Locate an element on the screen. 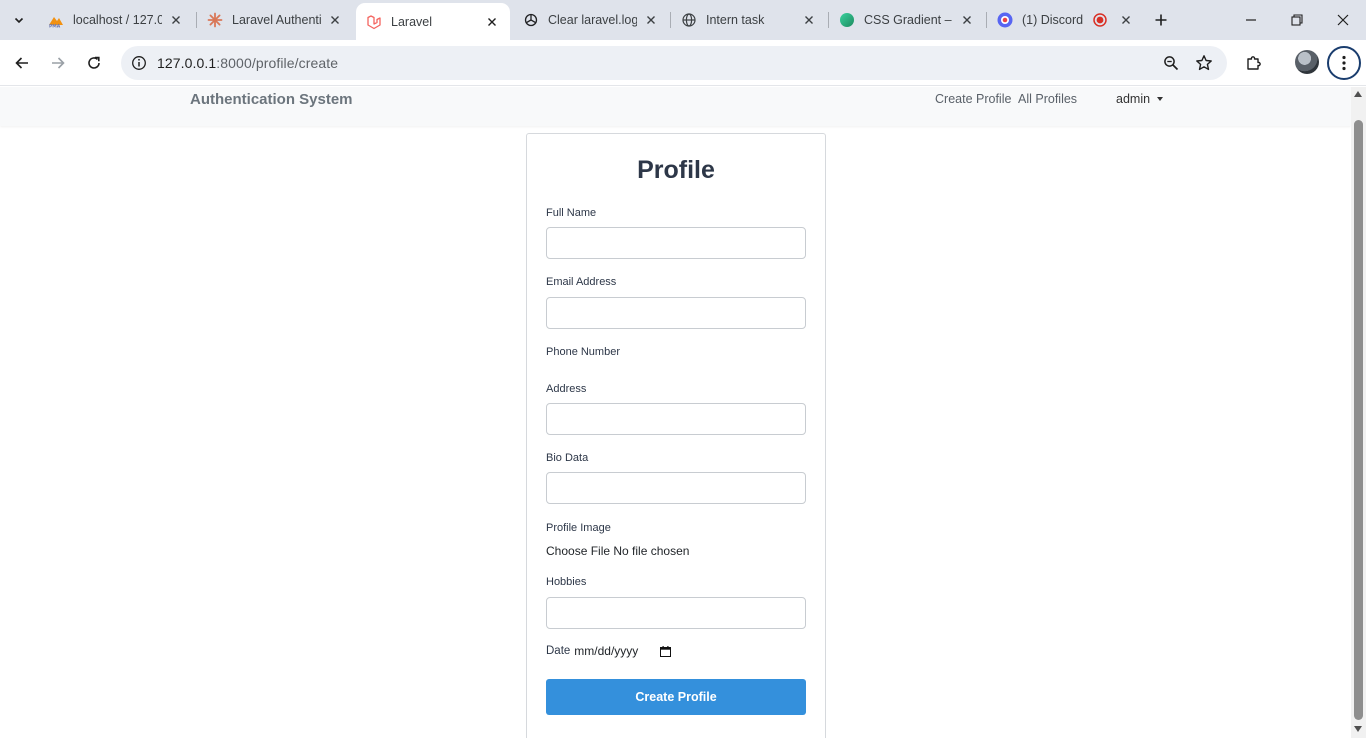 This screenshot has height=738, width=1366. recording-icon is located at coordinates (1100, 20).